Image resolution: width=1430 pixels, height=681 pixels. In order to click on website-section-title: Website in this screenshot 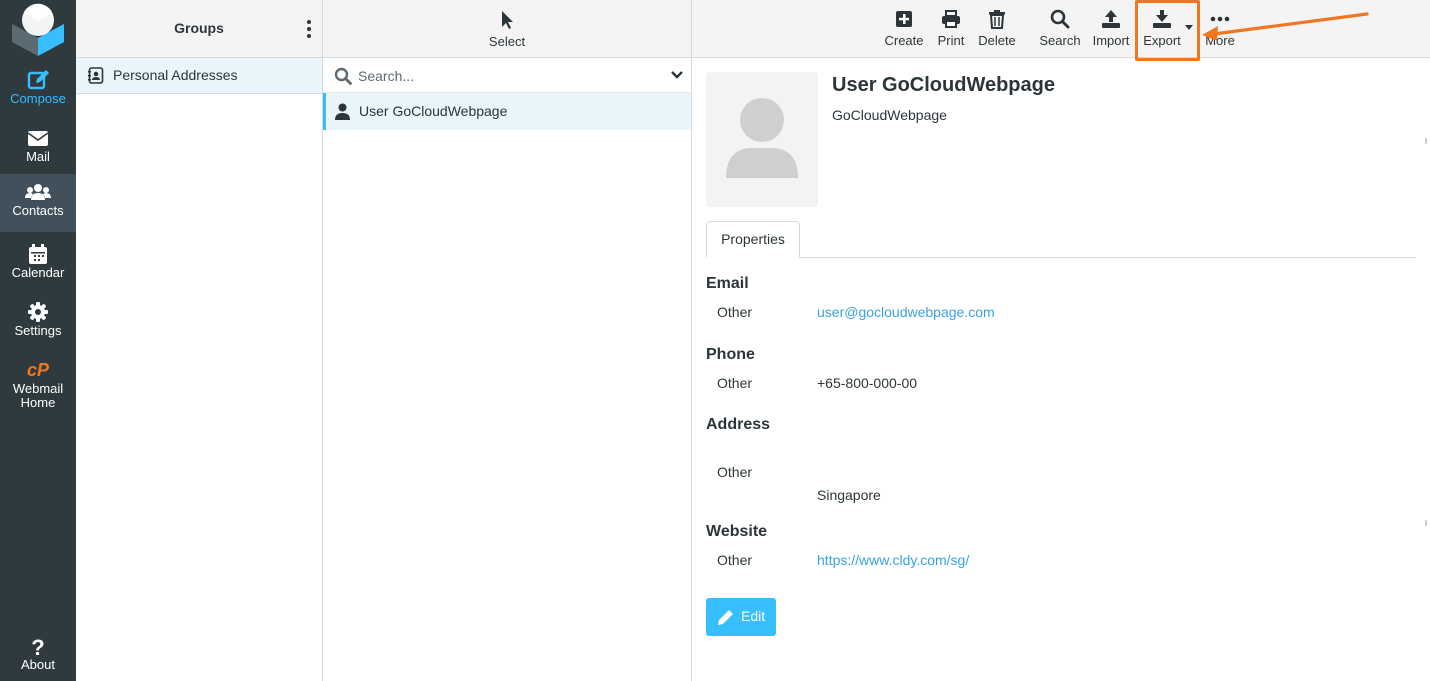, I will do `click(737, 531)`.